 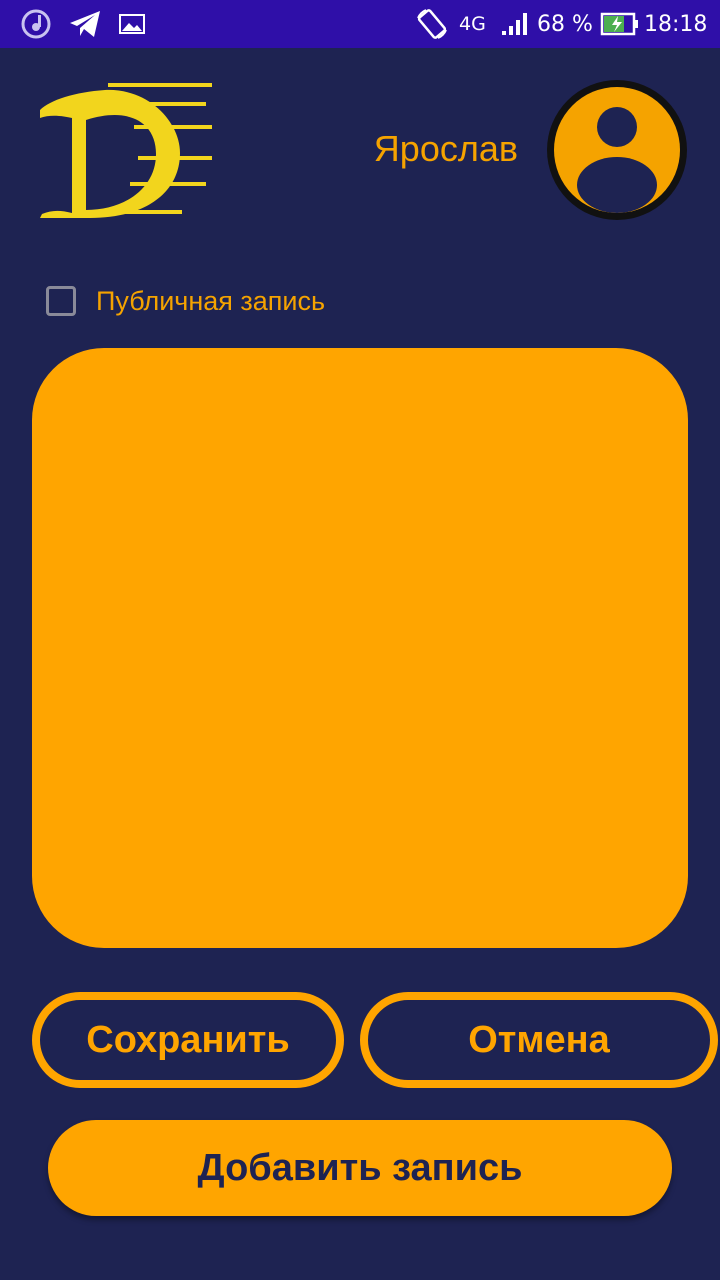 What do you see at coordinates (360, 1168) in the screenshot?
I see `add-entry-button: Добавить запись` at bounding box center [360, 1168].